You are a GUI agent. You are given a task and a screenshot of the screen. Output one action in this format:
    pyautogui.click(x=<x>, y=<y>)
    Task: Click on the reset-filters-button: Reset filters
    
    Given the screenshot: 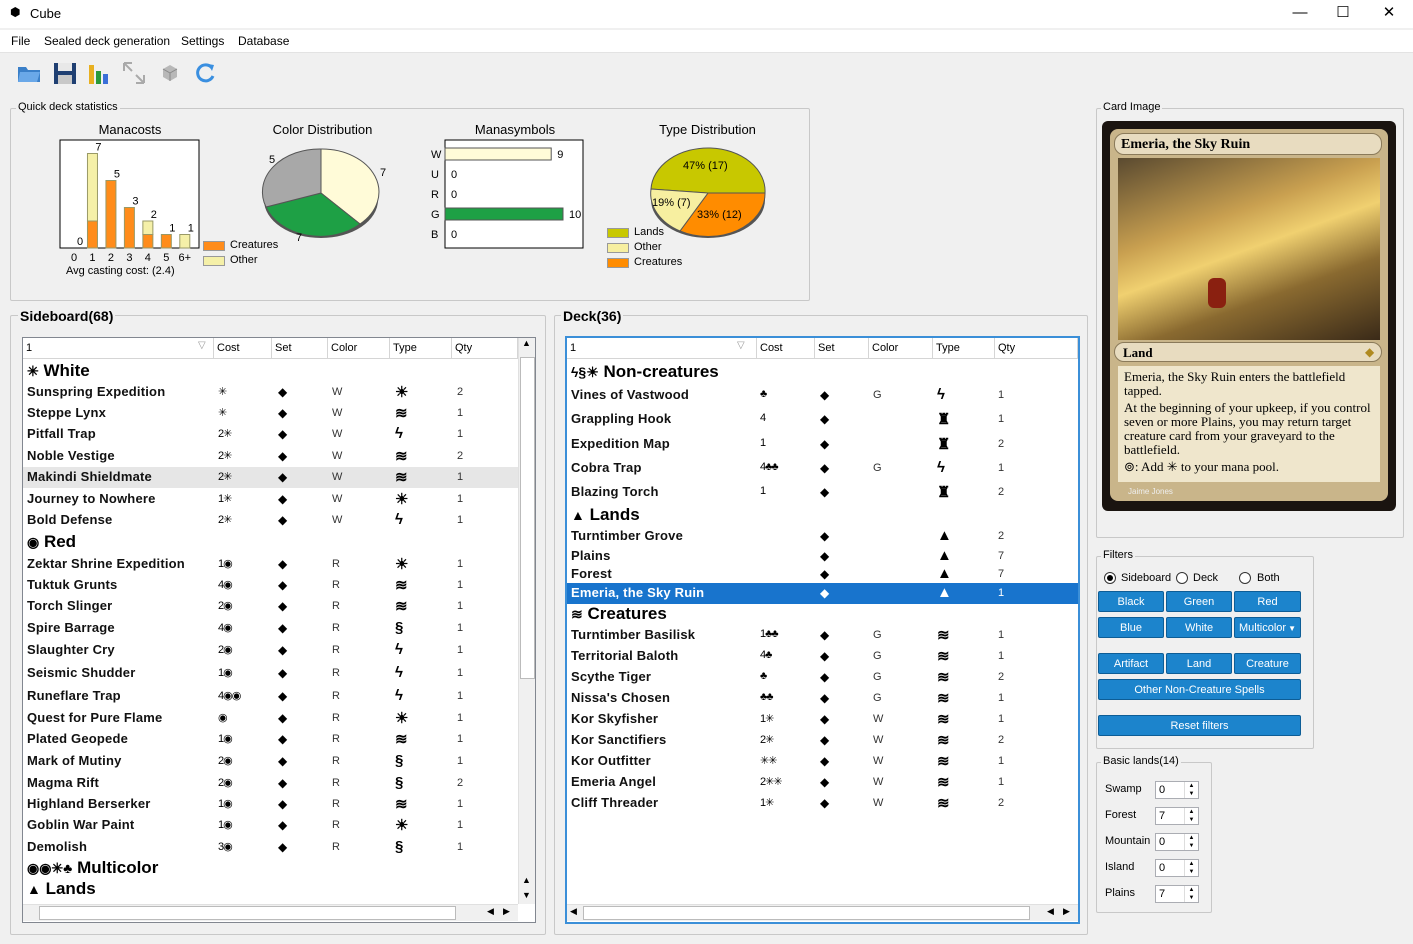 What is the action you would take?
    pyautogui.click(x=1199, y=725)
    